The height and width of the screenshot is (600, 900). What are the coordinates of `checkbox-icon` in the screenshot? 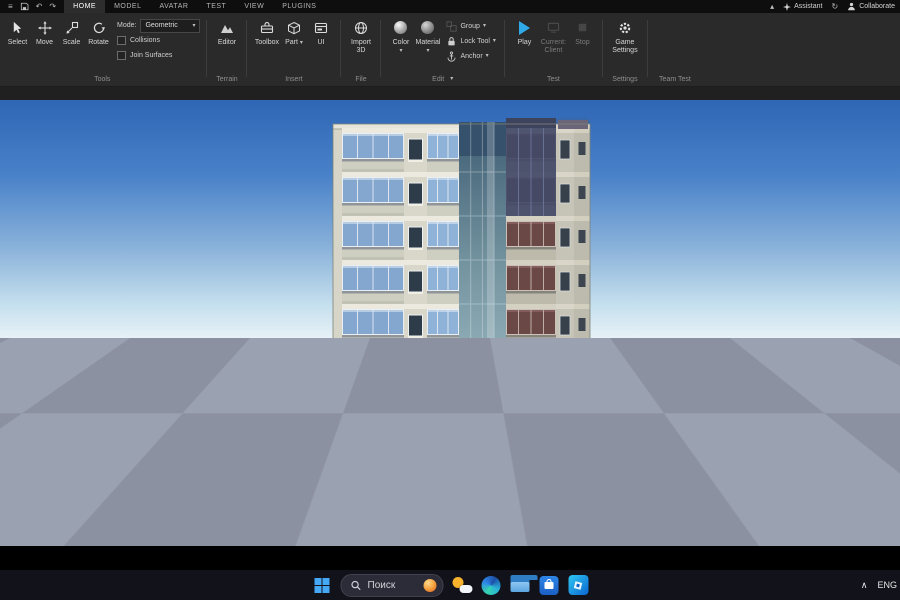 It's located at (121, 55).